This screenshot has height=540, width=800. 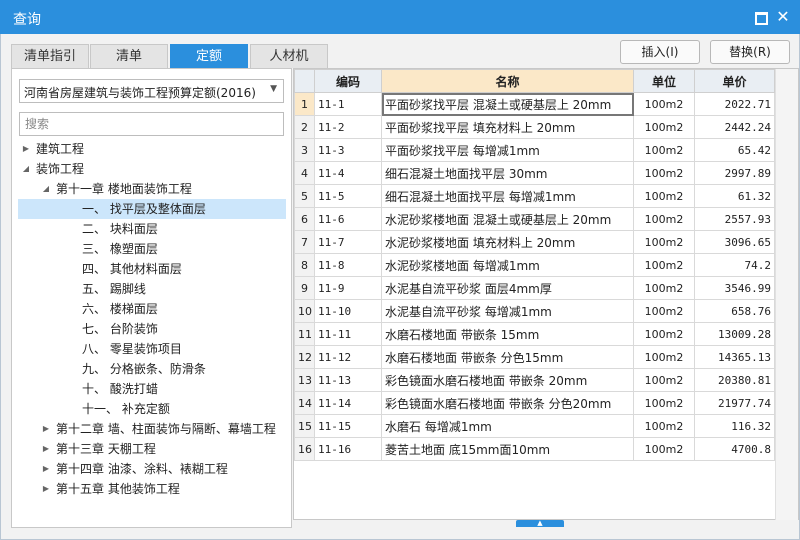 What do you see at coordinates (507, 334) in the screenshot?
I see `name-cell: 水磨石楼地面 带嵌条 15mm` at bounding box center [507, 334].